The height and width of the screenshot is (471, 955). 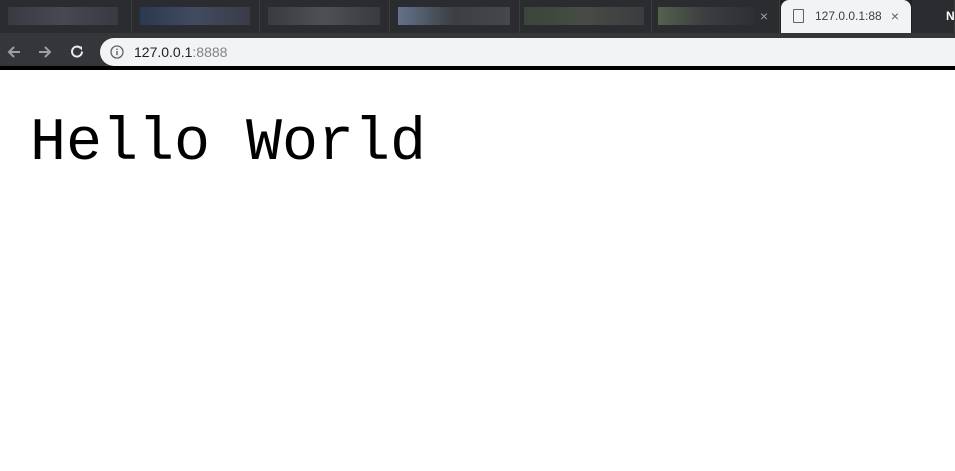 I want to click on url-port: :8888, so click(x=209, y=52).